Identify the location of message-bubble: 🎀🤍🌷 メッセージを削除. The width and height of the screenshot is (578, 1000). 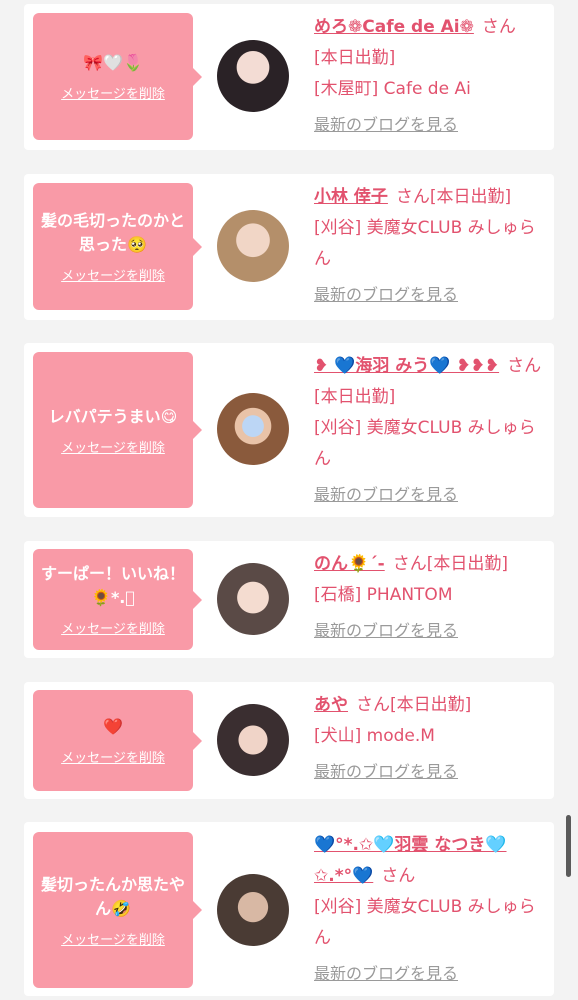
(117, 76).